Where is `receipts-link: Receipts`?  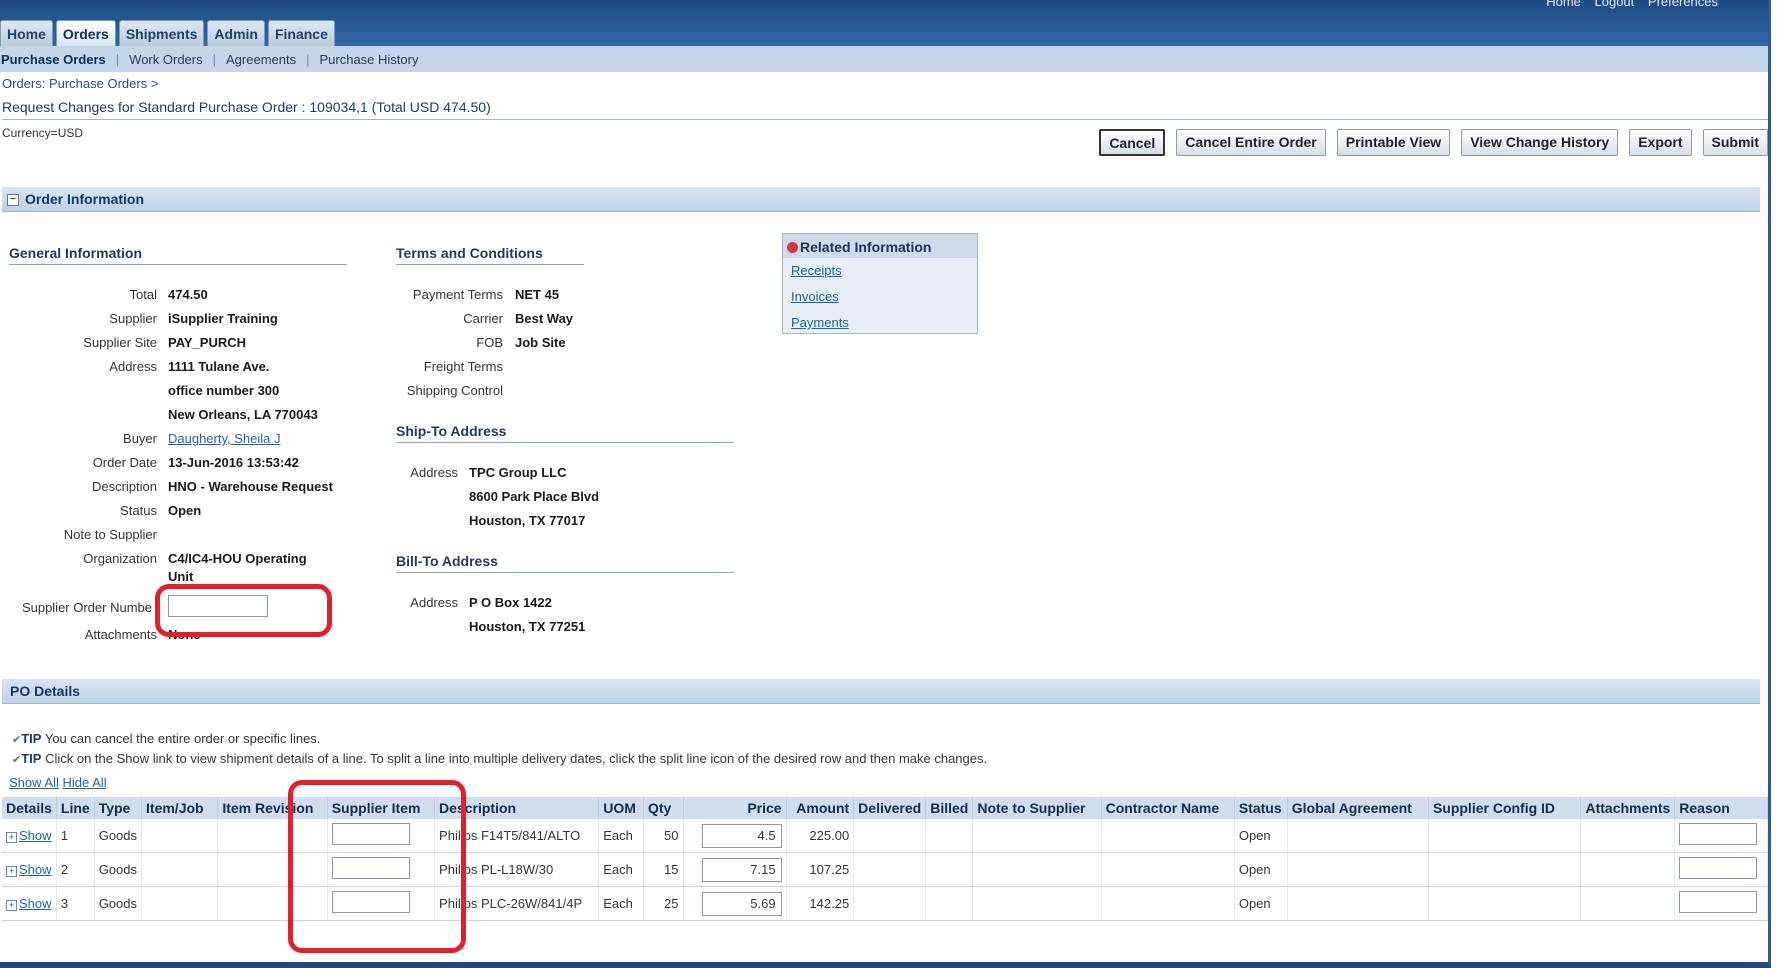 receipts-link: Receipts is located at coordinates (884, 271).